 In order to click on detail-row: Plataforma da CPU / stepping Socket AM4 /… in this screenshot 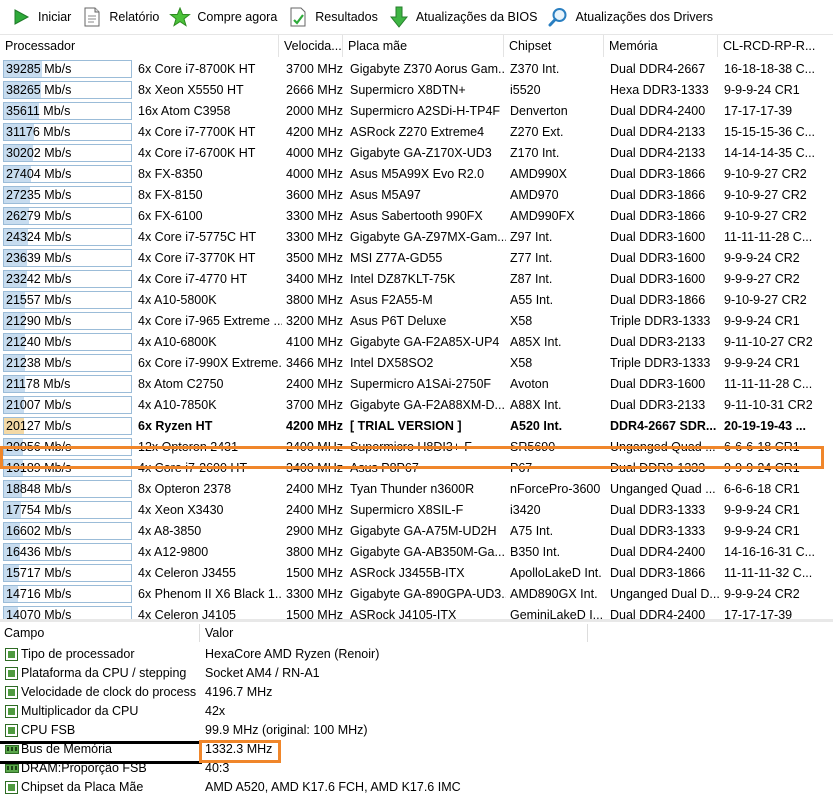, I will do `click(416, 673)`.